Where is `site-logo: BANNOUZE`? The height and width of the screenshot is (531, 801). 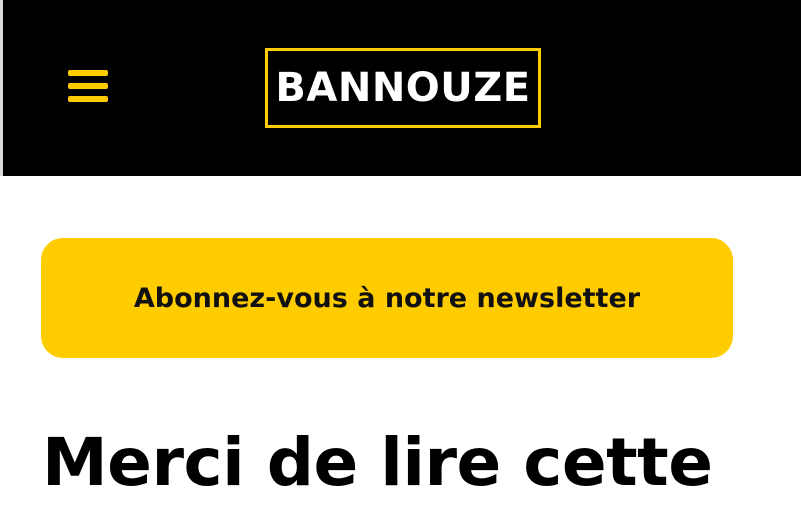 site-logo: BANNOUZE is located at coordinates (403, 88).